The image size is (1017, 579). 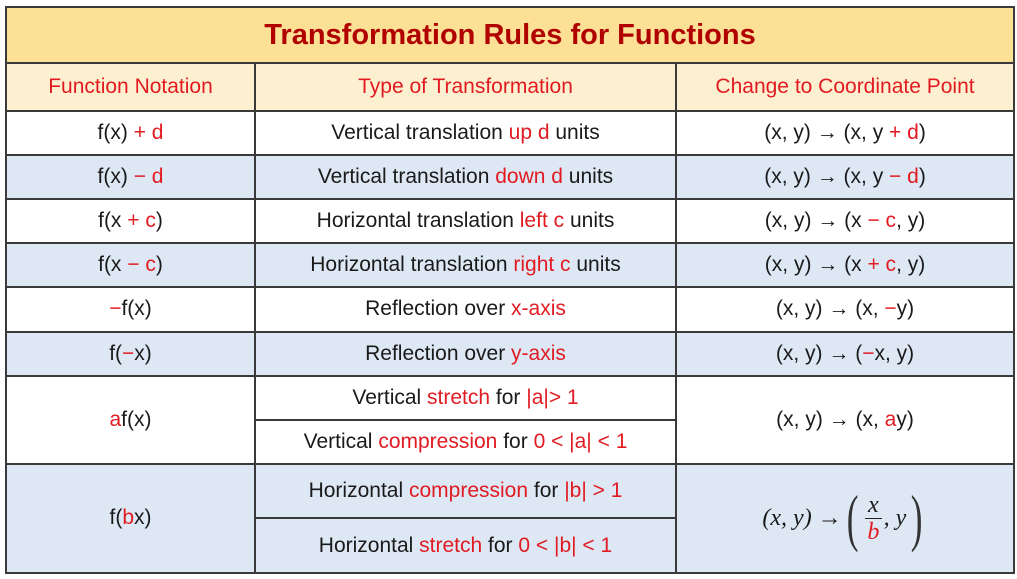 What do you see at coordinates (852, 518) in the screenshot?
I see `left-paren-icon: (` at bounding box center [852, 518].